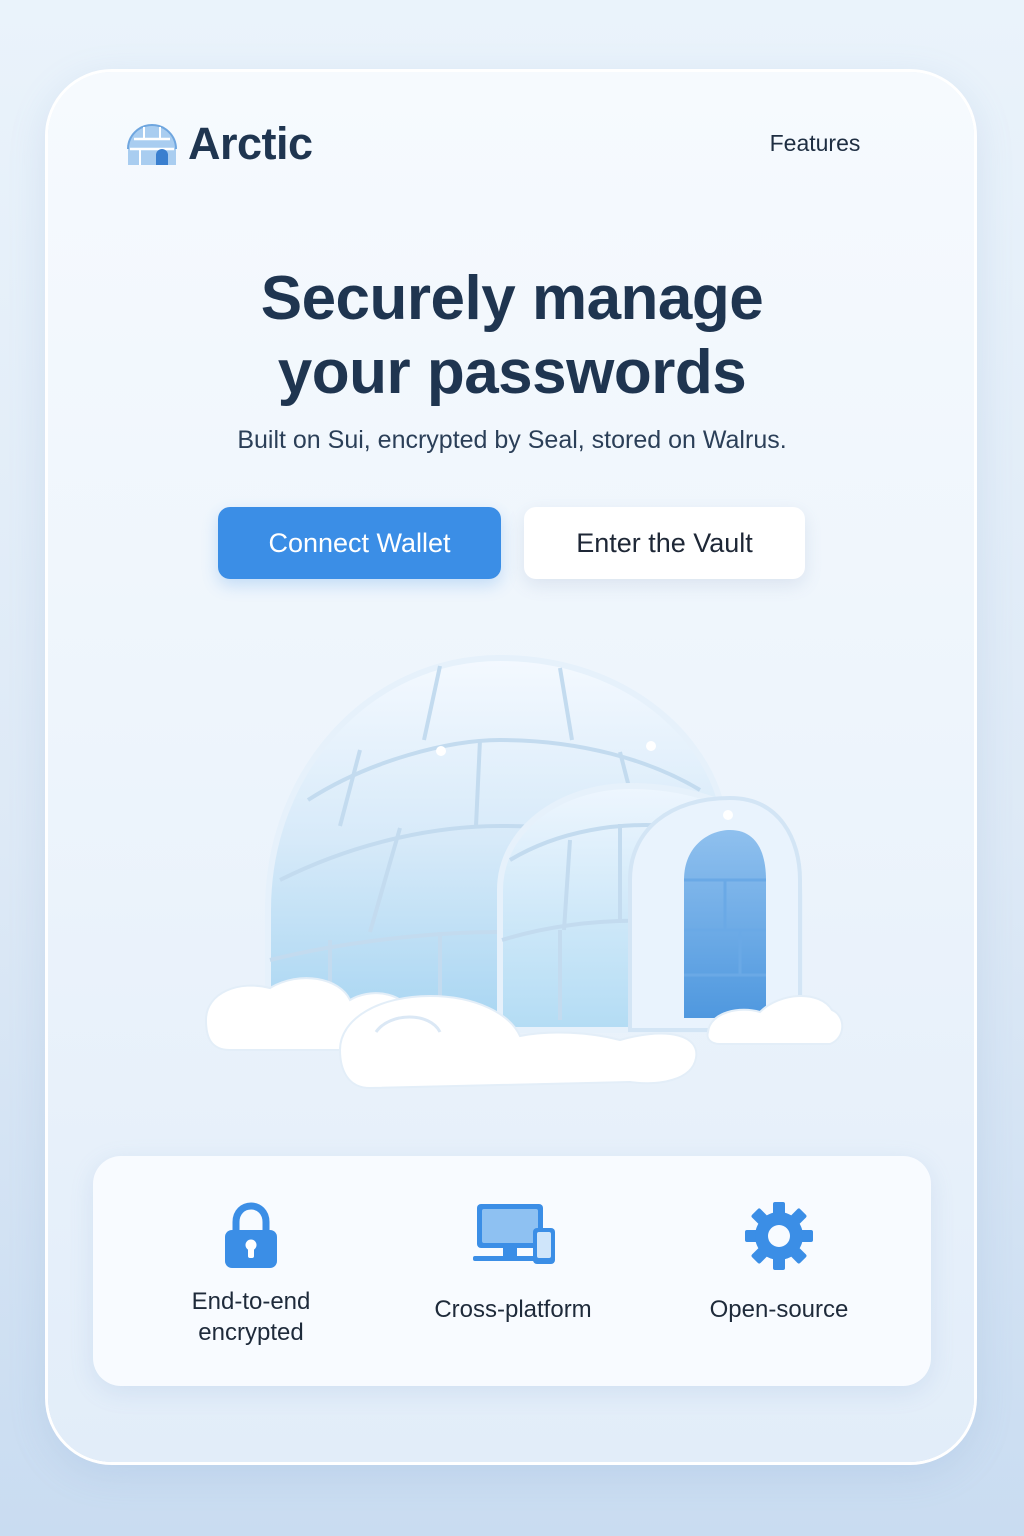 The width and height of the screenshot is (1024, 1536). Describe the element at coordinates (251, 1235) in the screenshot. I see `lock-icon` at that location.